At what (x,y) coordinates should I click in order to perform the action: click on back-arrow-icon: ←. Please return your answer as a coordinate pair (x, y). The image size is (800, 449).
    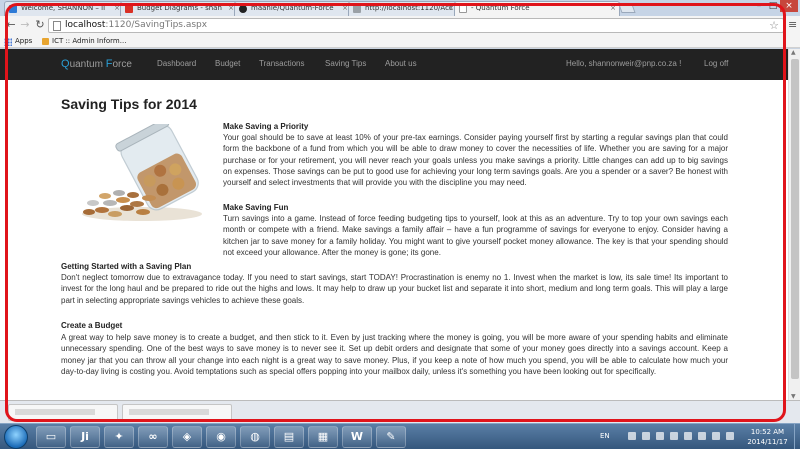
    Looking at the image, I should click on (11, 25).